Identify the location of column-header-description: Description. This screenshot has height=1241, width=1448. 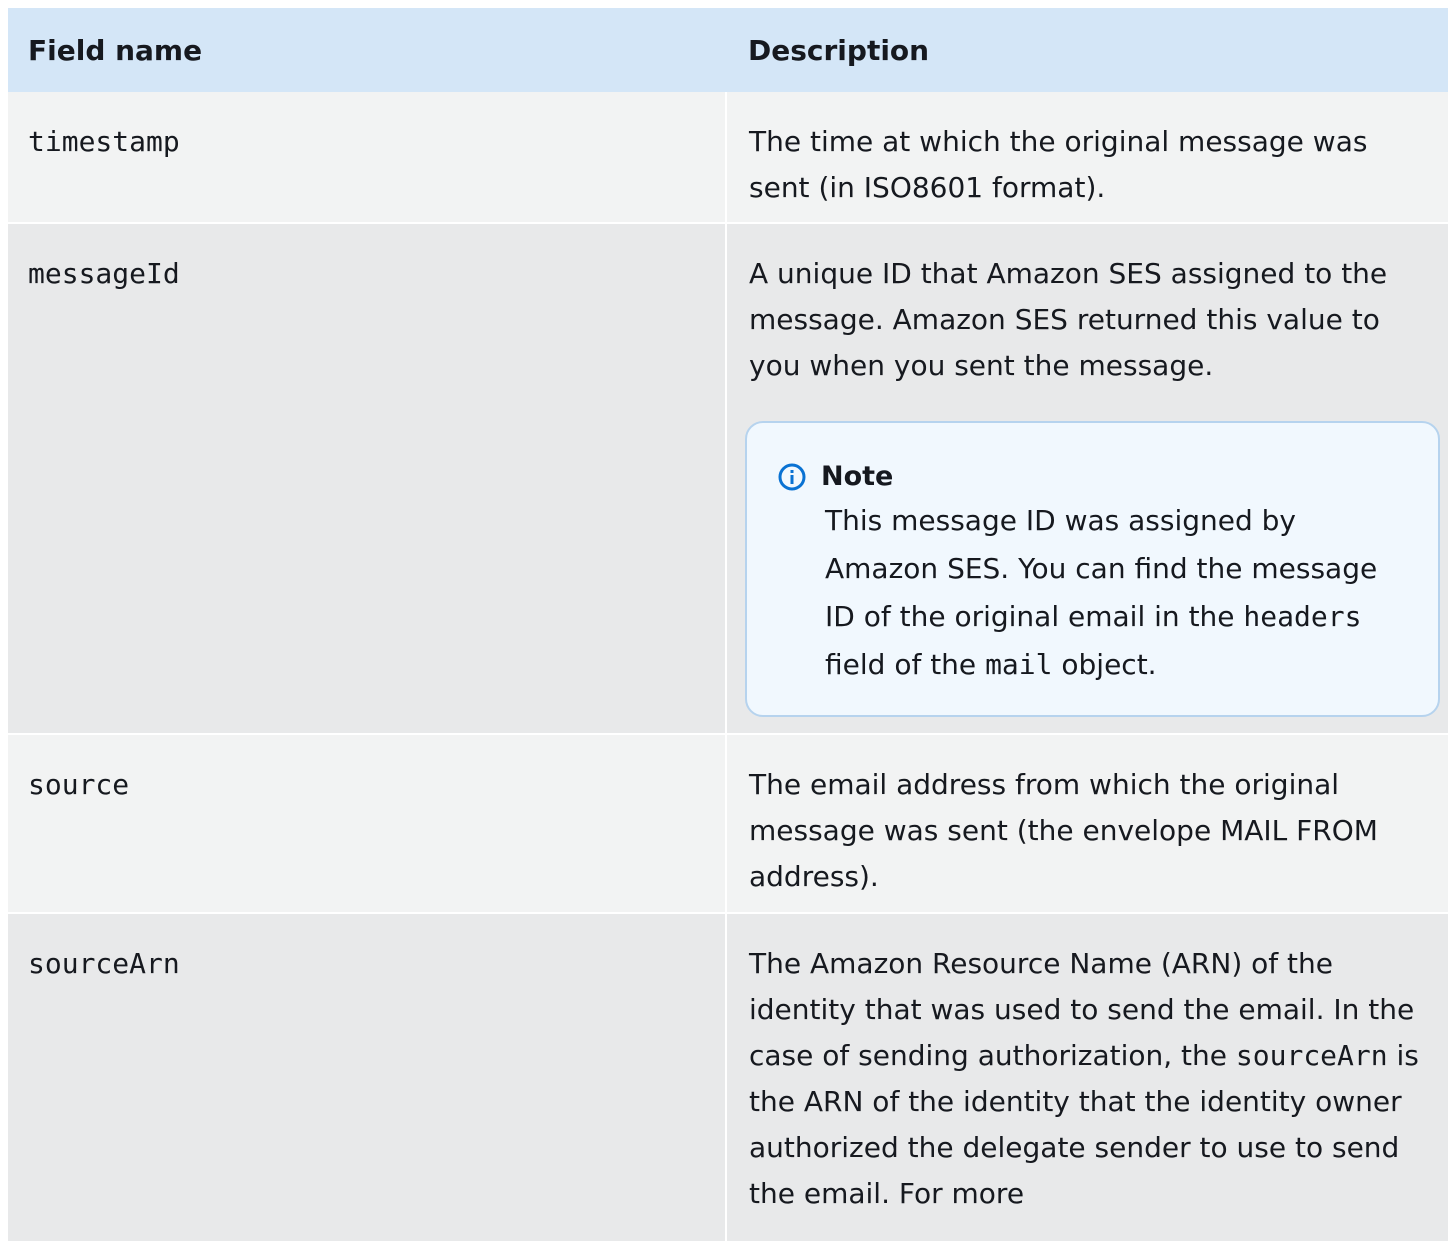
(1087, 50).